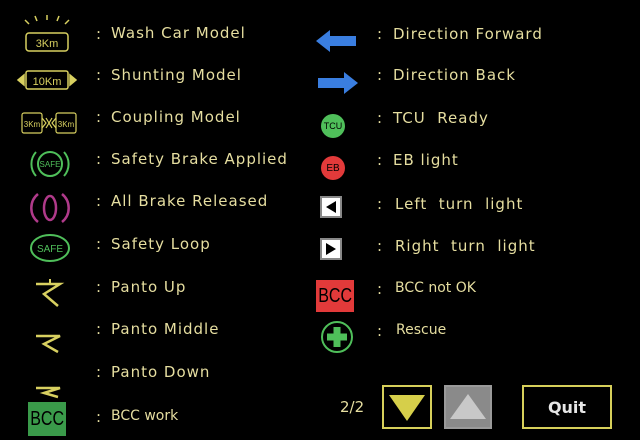 The height and width of the screenshot is (440, 640). Describe the element at coordinates (337, 41) in the screenshot. I see `direction-forward-arrow-icon` at that location.